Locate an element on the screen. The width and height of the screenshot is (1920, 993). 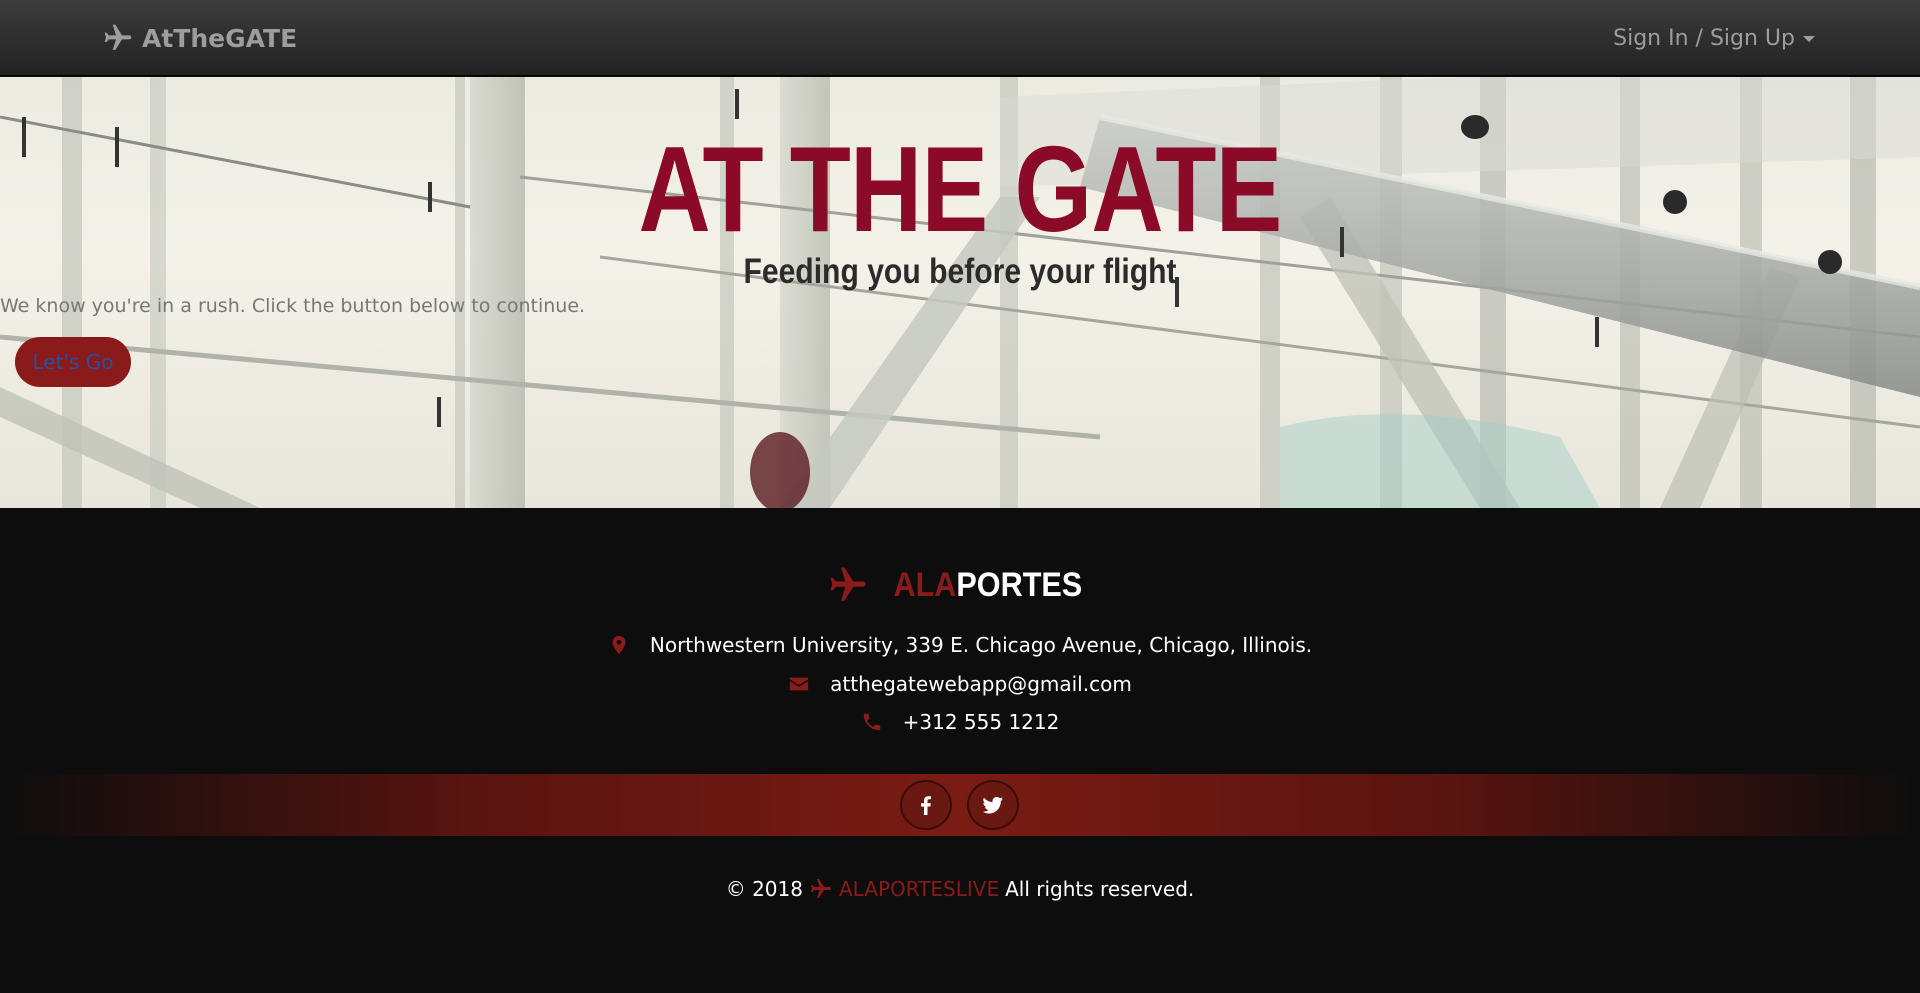
facebook-icon is located at coordinates (926, 805).